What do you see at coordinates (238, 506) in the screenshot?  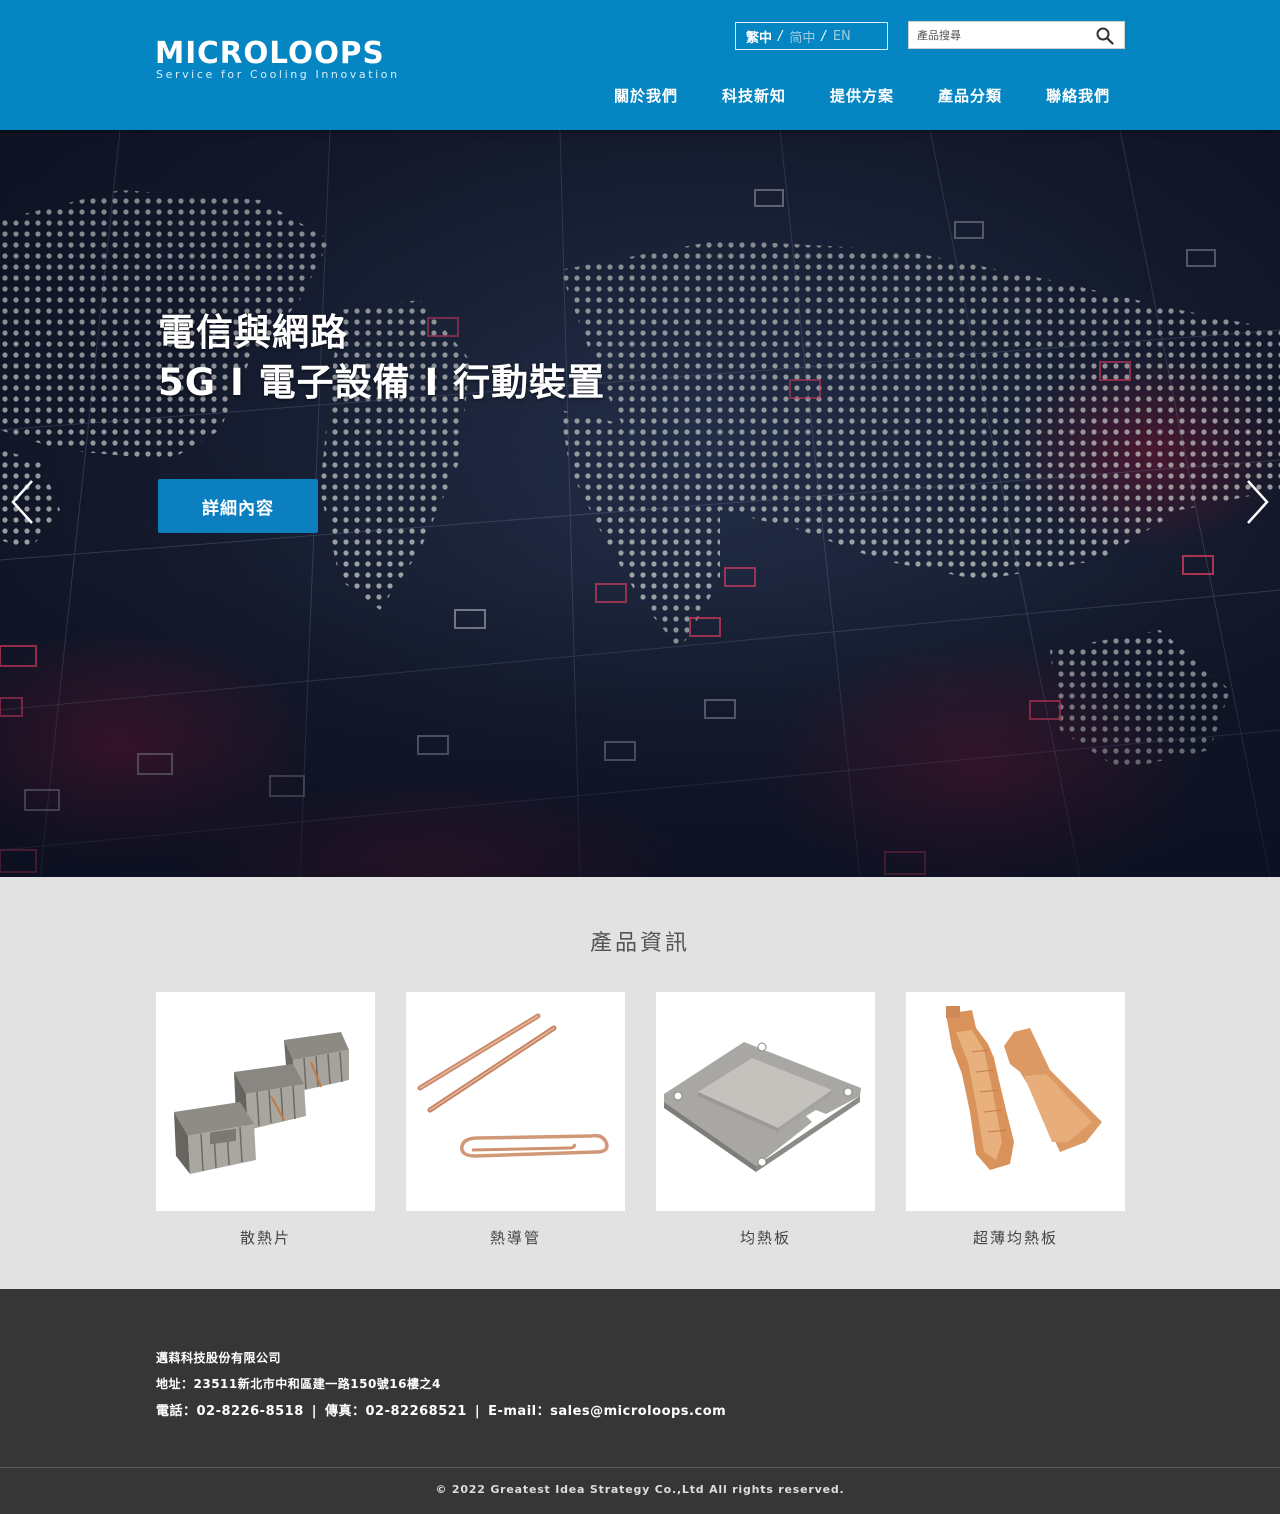 I see `hero-details-button: 詳細內容` at bounding box center [238, 506].